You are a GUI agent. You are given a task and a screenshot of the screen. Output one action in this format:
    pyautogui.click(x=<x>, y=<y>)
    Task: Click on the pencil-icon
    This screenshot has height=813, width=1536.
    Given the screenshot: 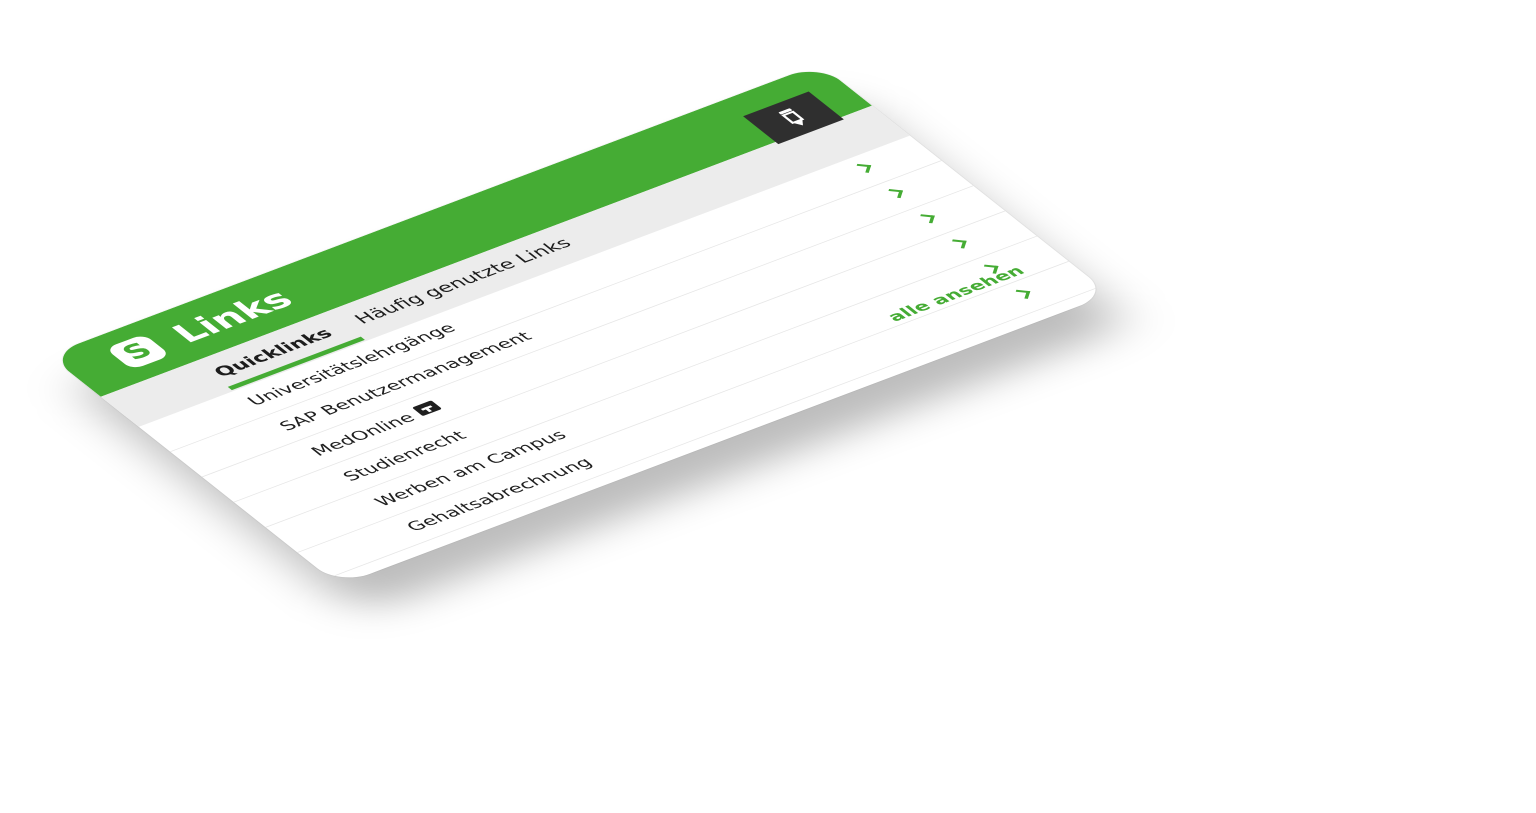 What is the action you would take?
    pyautogui.click(x=791, y=117)
    